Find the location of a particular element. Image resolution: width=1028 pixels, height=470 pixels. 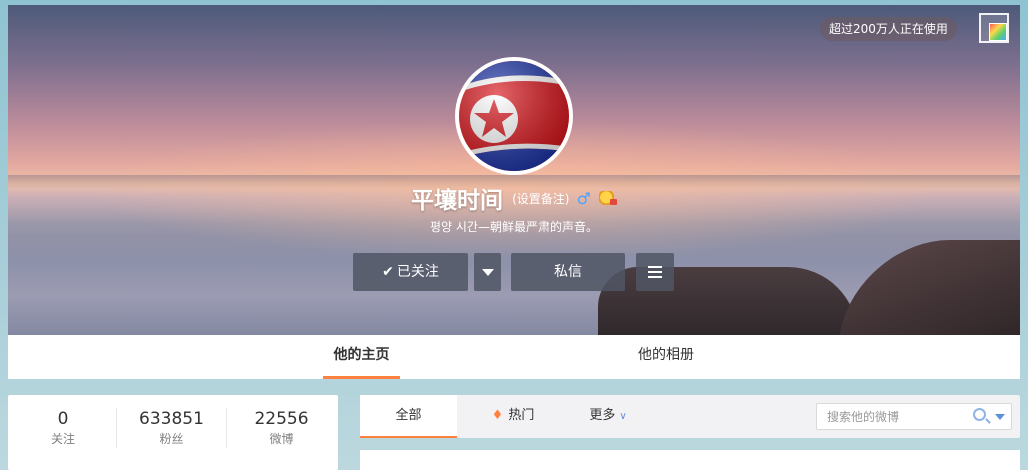

stat-followers: 633851 粉丝 is located at coordinates (171, 428).